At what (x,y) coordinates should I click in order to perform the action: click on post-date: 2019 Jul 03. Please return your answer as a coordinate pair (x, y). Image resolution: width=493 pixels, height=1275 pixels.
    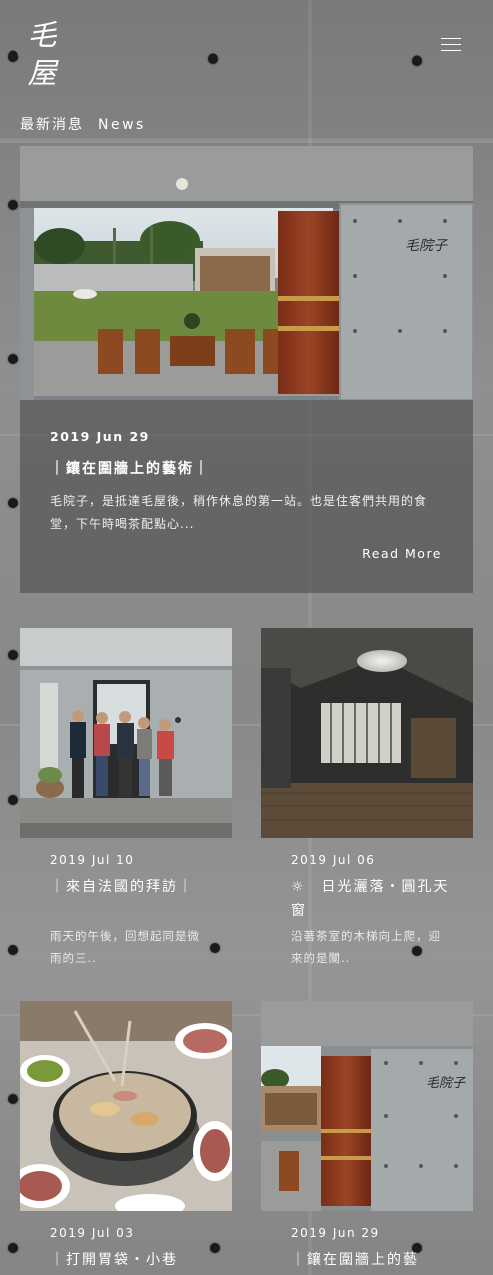
    Looking at the image, I should click on (92, 1233).